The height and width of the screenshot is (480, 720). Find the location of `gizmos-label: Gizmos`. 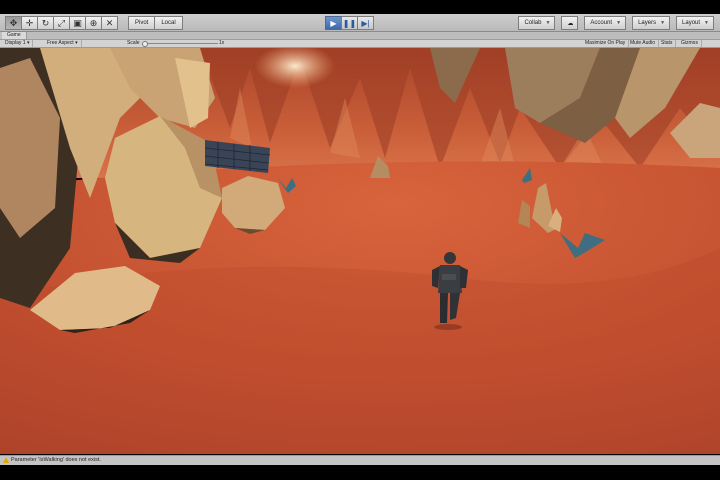

gizmos-label: Gizmos is located at coordinates (689, 43).